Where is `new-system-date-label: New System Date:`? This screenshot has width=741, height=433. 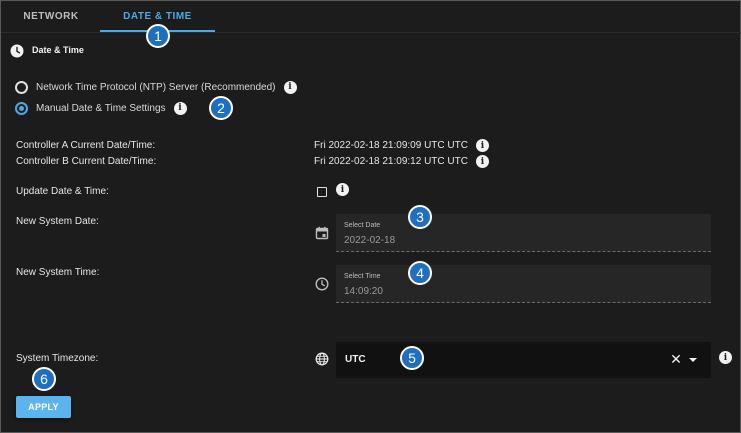
new-system-date-label: New System Date: is located at coordinates (57, 221).